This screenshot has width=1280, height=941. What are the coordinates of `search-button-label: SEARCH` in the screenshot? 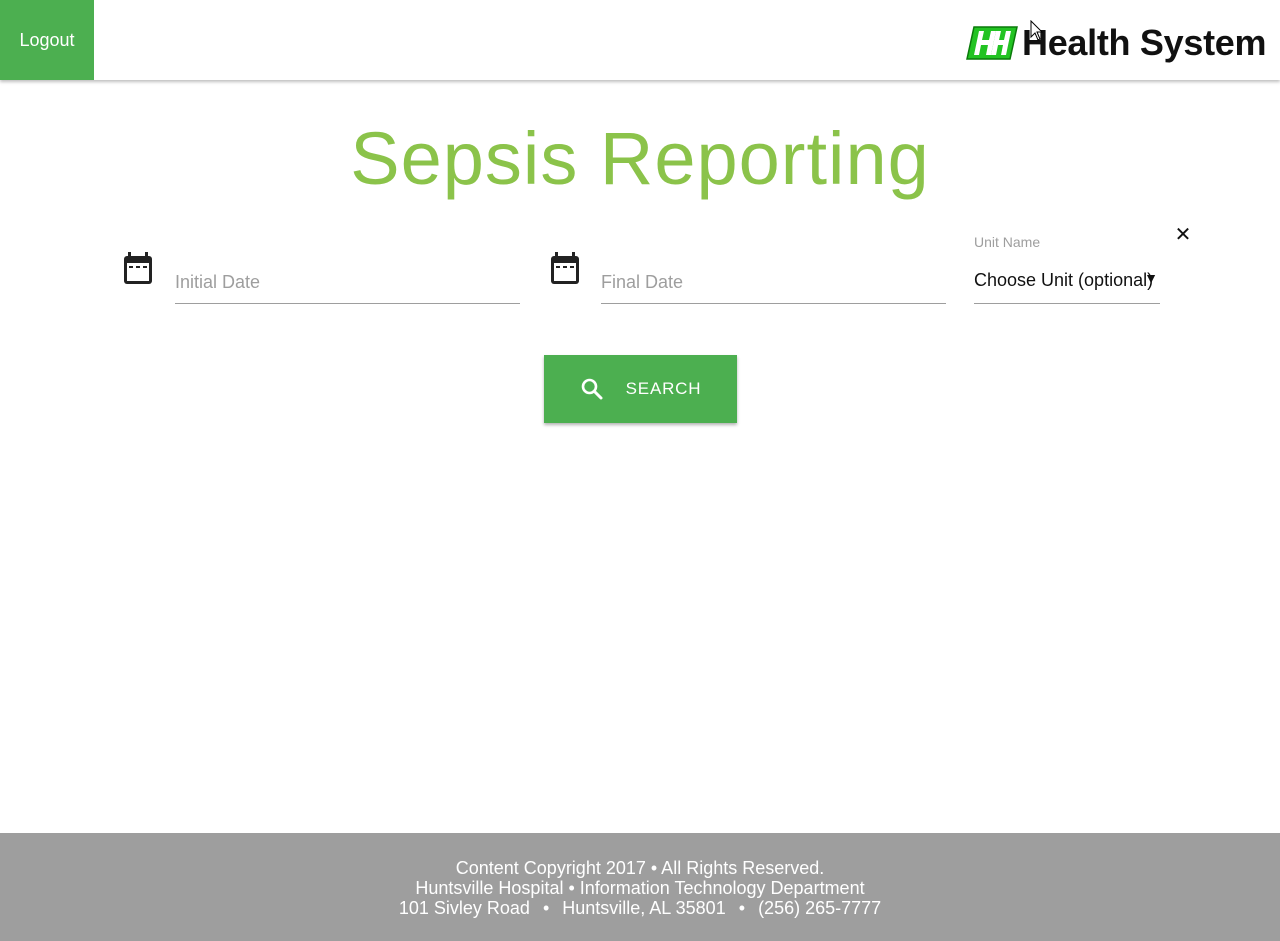 It's located at (663, 388).